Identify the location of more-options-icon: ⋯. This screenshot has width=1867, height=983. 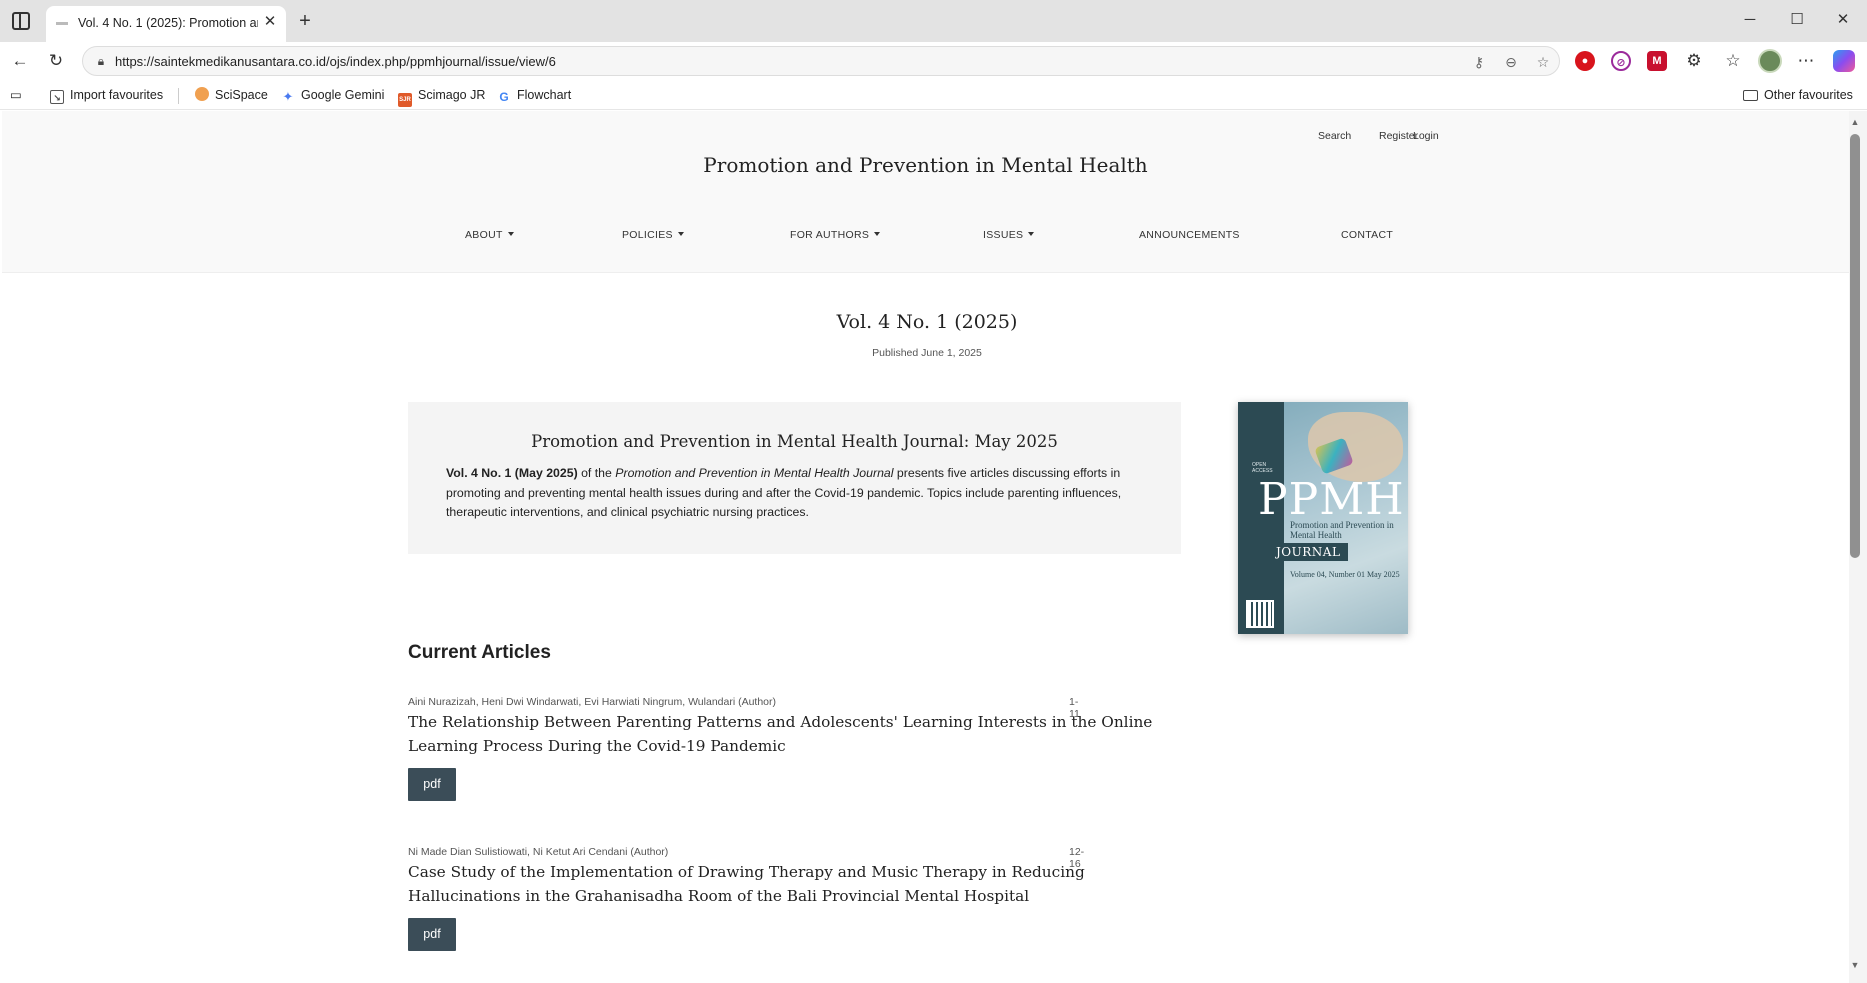
(1806, 61).